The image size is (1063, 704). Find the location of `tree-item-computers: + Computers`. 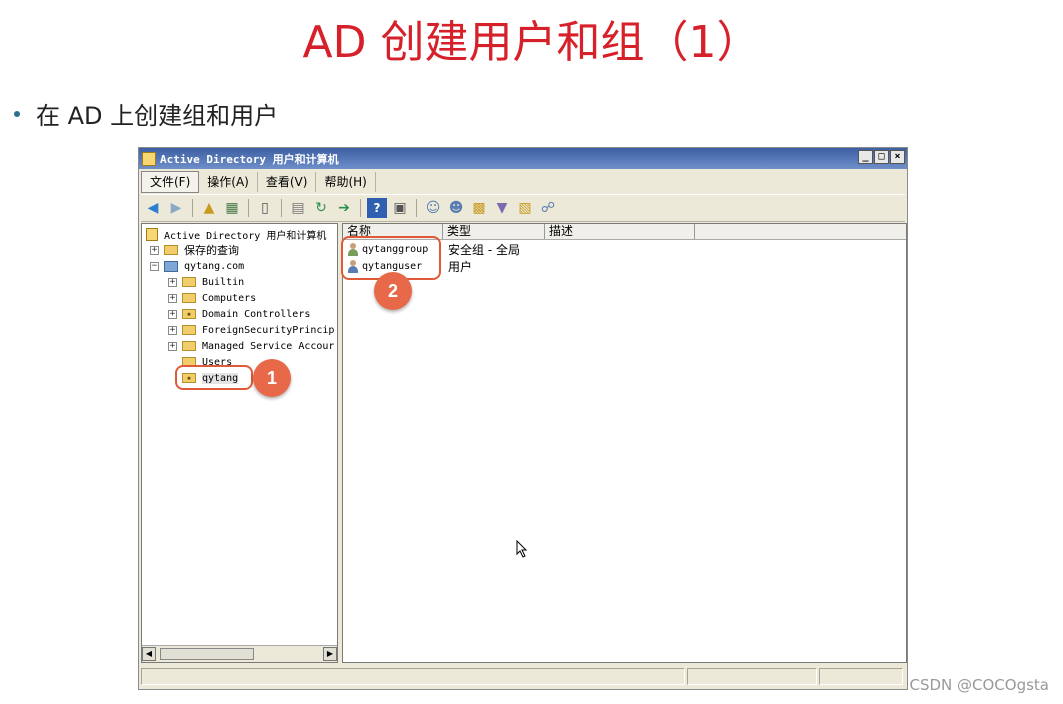

tree-item-computers: + Computers is located at coordinates (212, 298).